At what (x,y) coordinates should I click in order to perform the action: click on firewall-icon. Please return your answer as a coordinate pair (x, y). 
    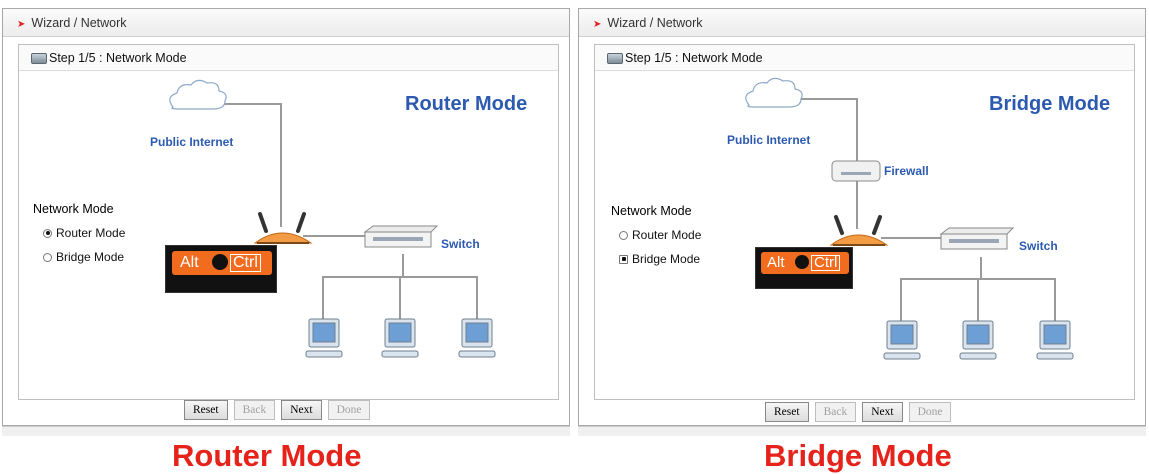
    Looking at the image, I should click on (856, 171).